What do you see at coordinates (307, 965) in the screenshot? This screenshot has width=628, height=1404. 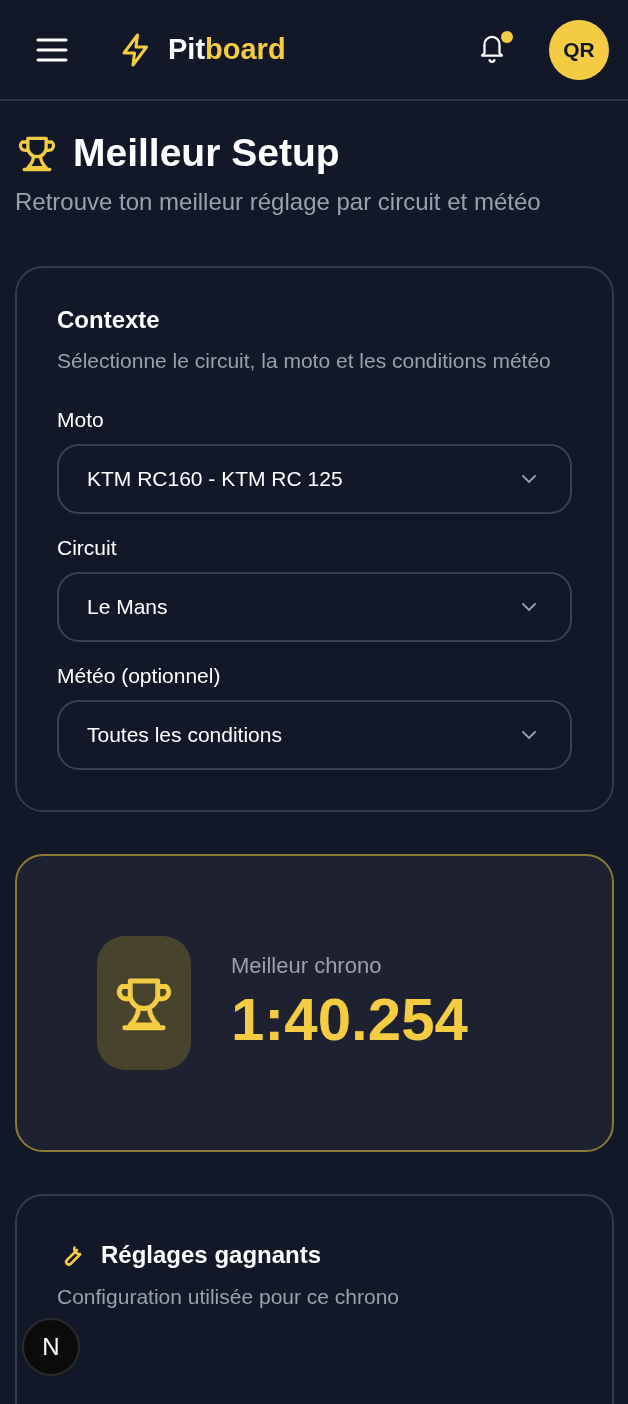 I see `best-lap-label: Meilleur chrono` at bounding box center [307, 965].